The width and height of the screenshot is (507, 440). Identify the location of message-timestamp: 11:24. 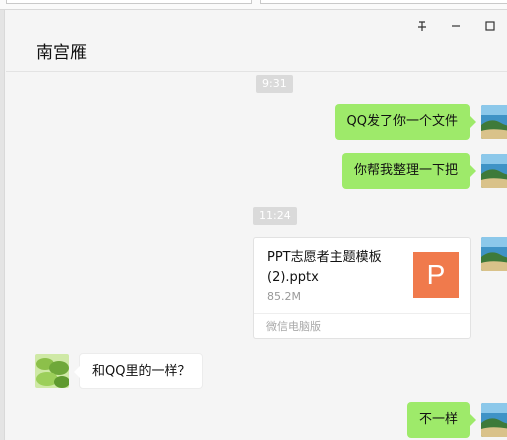
(275, 216).